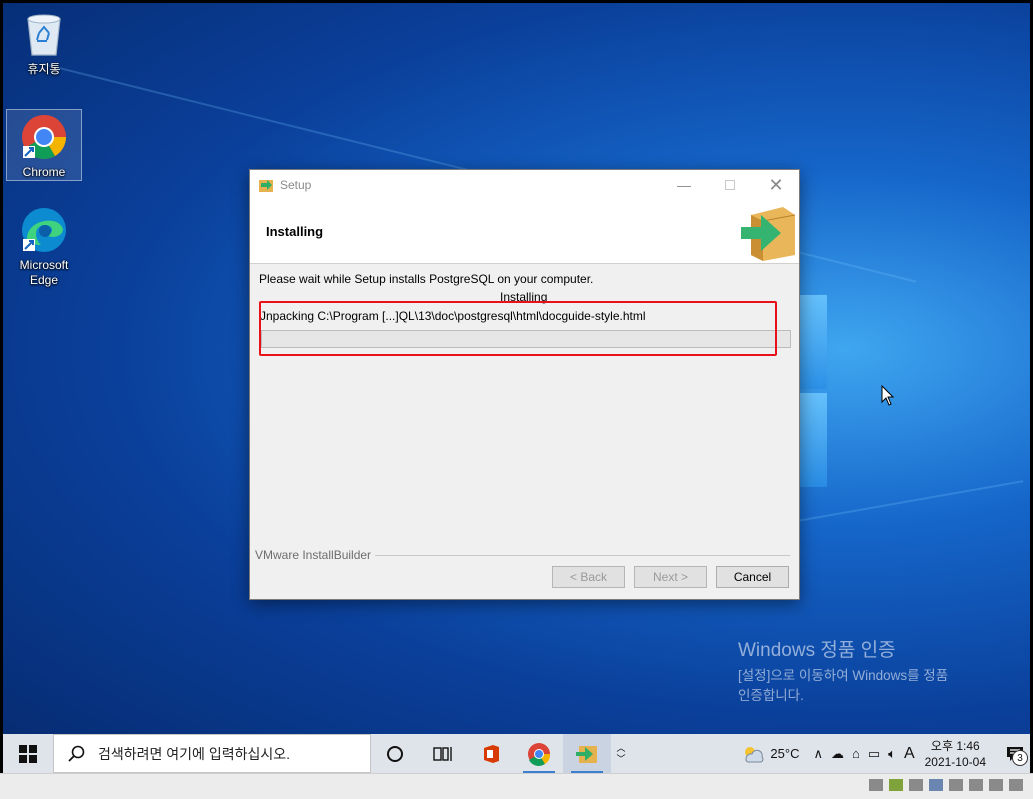 This screenshot has height=799, width=1033. I want to click on cancel-button: Cancel, so click(752, 577).